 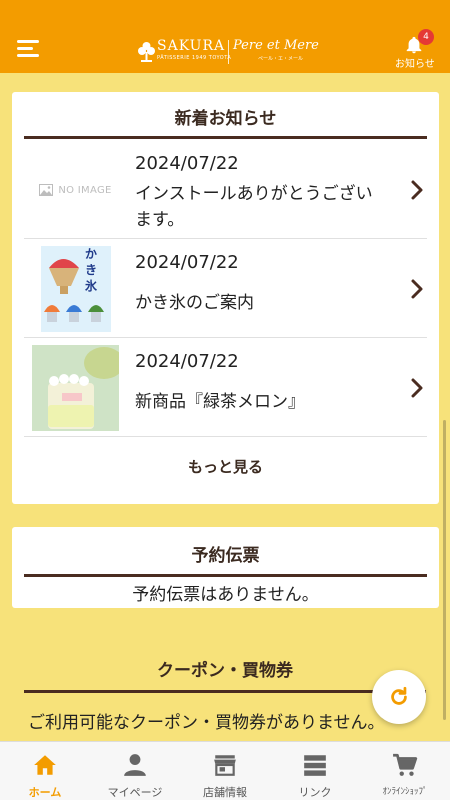 What do you see at coordinates (254, 207) in the screenshot?
I see `news-text: インストールありがとうございます。` at bounding box center [254, 207].